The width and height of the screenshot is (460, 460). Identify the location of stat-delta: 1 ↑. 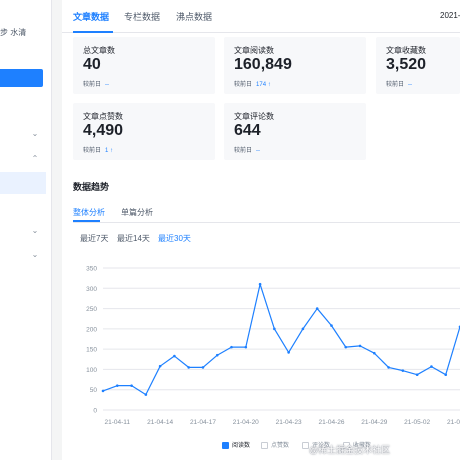
(109, 151).